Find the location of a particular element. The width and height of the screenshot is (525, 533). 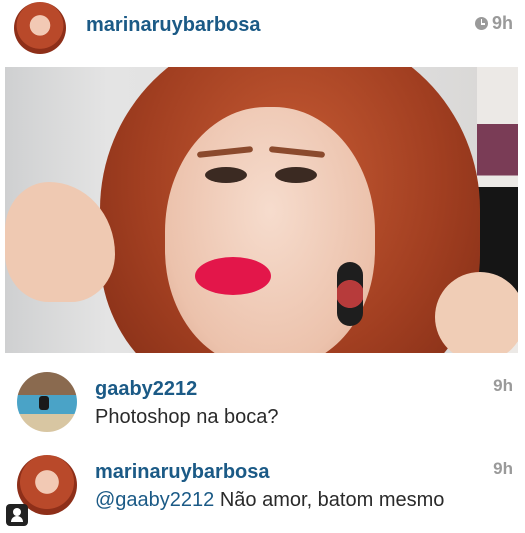

comment-text: @gaaby2212 Não amor, batom mesmo is located at coordinates (269, 500).